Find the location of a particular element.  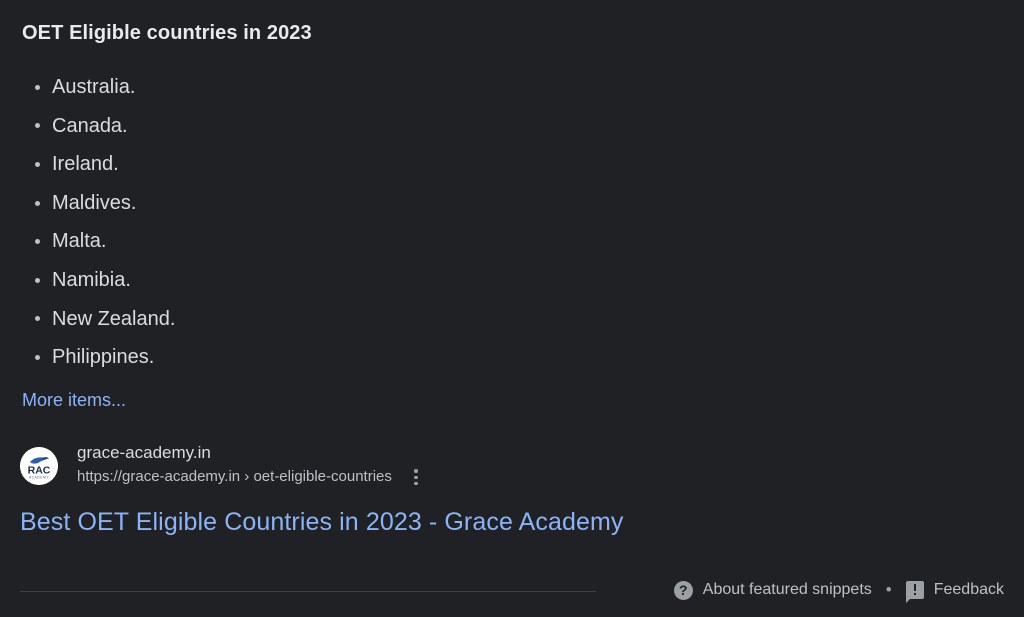

feedback-link: Feedback is located at coordinates (954, 591).